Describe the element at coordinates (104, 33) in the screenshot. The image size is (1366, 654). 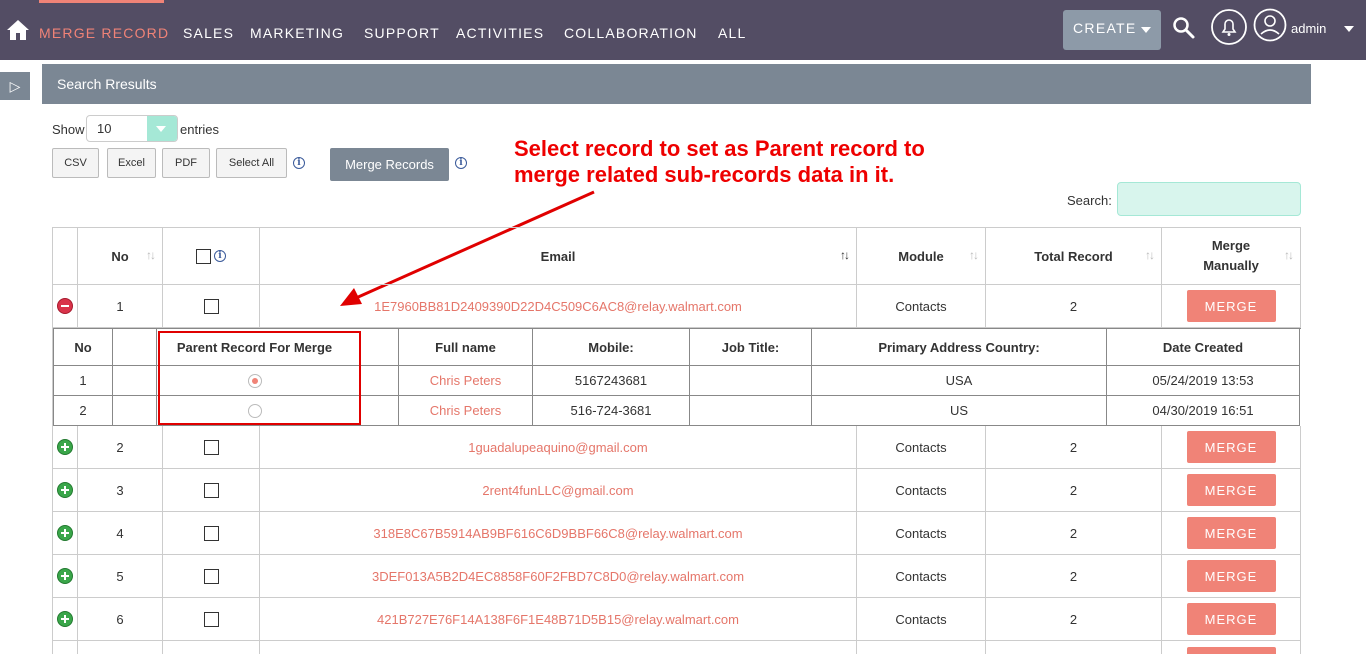
I see `nav-merge-record: MERGE RECORD` at that location.